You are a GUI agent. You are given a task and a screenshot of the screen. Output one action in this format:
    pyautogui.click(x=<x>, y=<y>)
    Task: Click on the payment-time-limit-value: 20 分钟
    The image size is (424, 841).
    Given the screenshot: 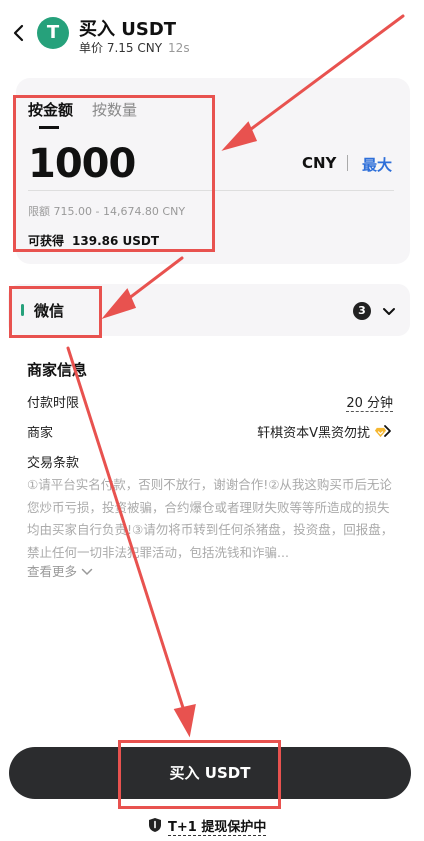 What is the action you would take?
    pyautogui.click(x=369, y=402)
    